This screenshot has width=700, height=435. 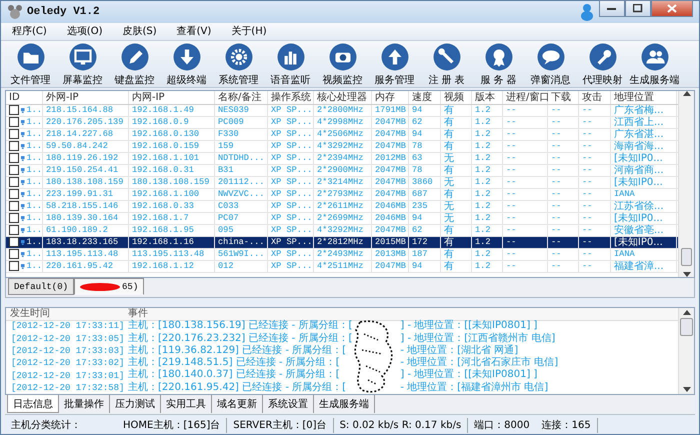 What do you see at coordinates (291, 97) in the screenshot?
I see `column-header: 操作系统` at bounding box center [291, 97].